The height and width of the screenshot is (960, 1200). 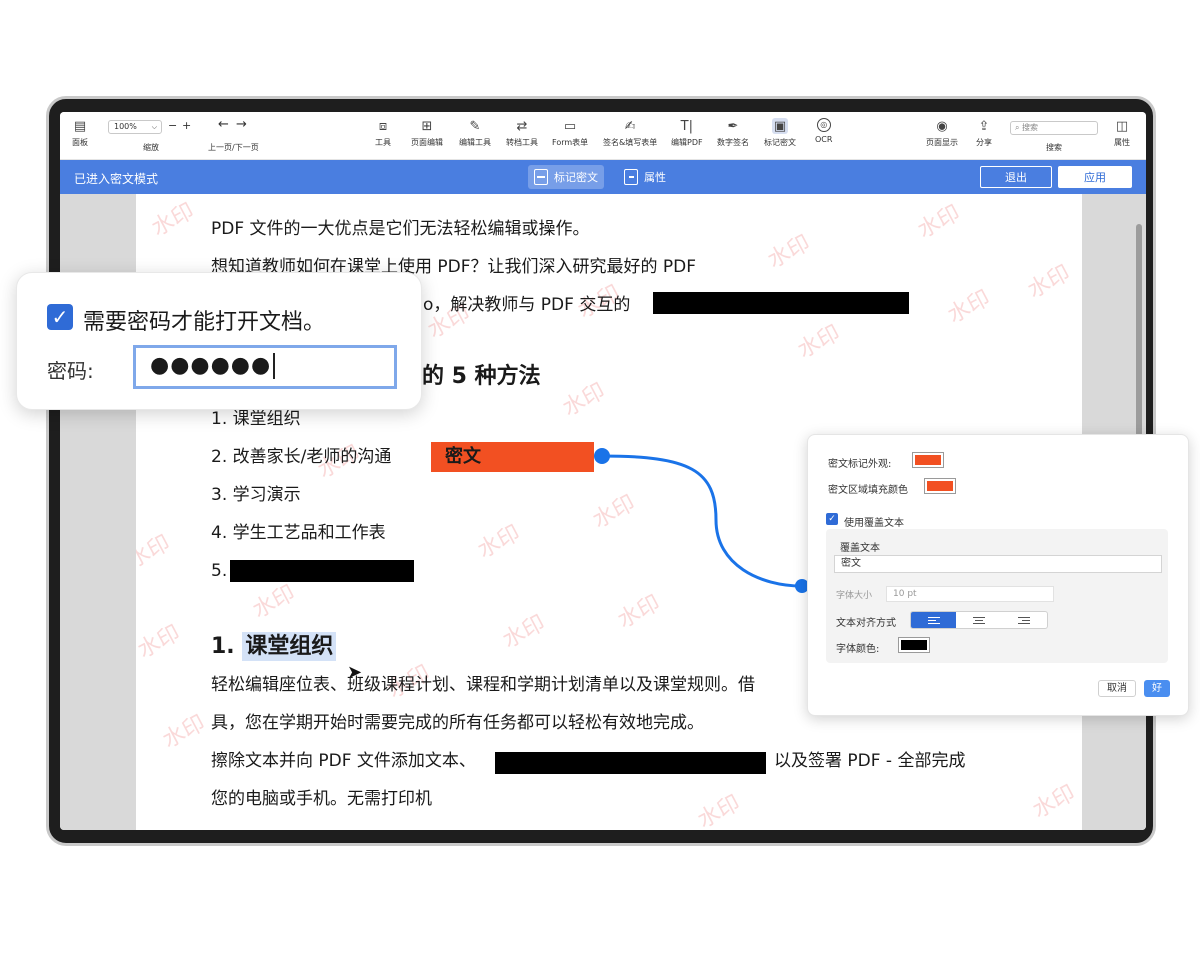 What do you see at coordinates (475, 142) in the screenshot?
I see `edit-tools-label: 编辑工具` at bounding box center [475, 142].